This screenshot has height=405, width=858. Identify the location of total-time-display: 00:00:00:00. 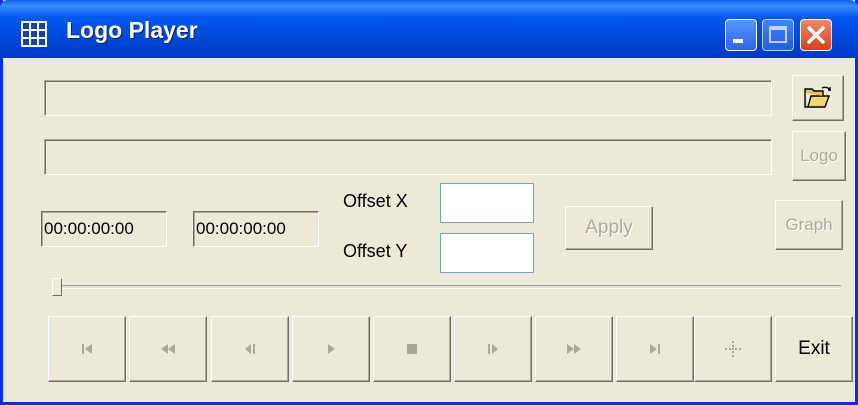
(256, 229).